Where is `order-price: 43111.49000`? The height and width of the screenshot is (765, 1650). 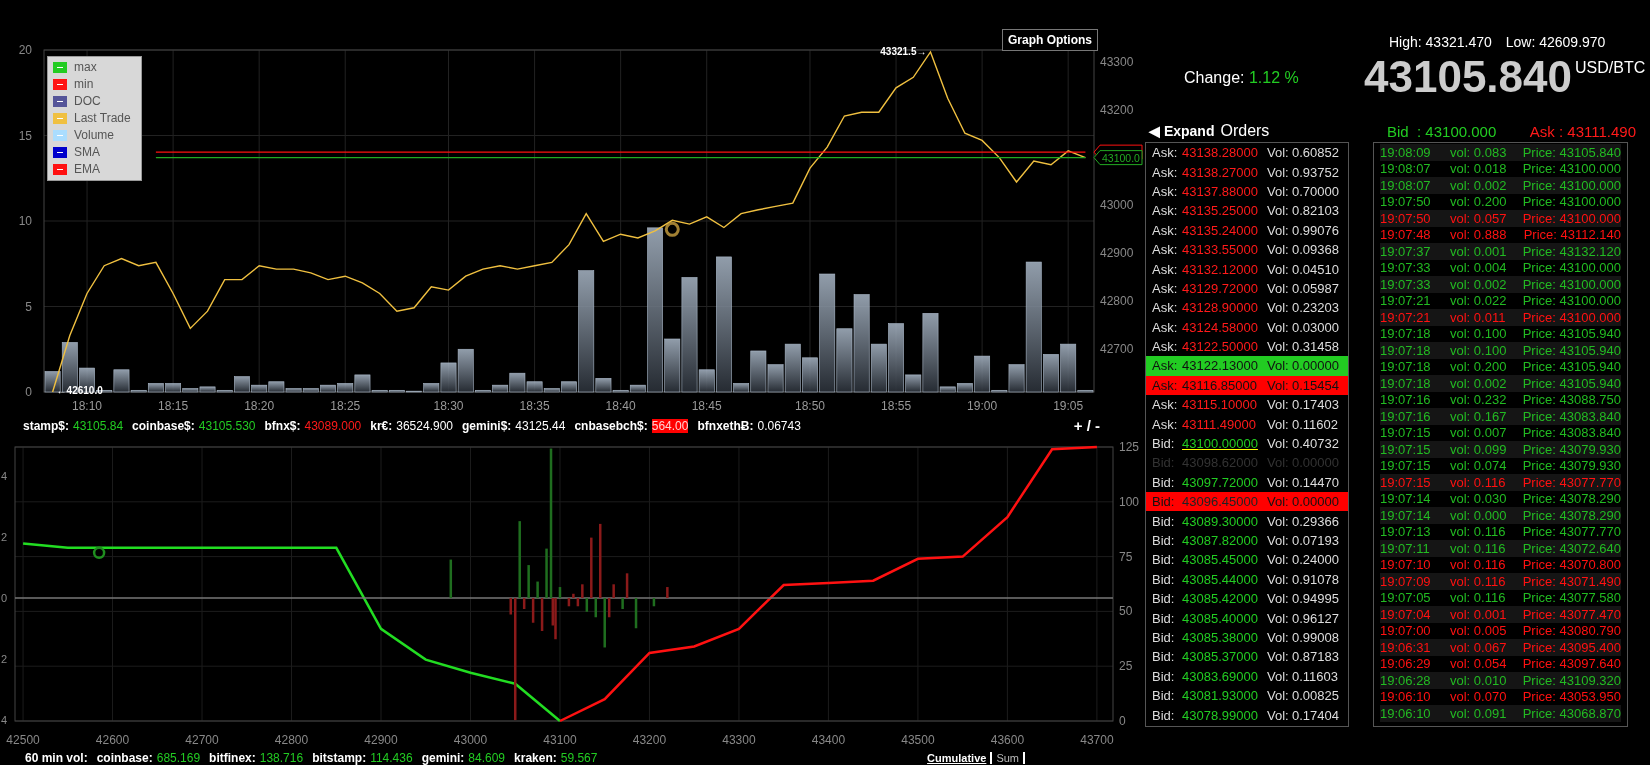
order-price: 43111.49000 is located at coordinates (1224, 424).